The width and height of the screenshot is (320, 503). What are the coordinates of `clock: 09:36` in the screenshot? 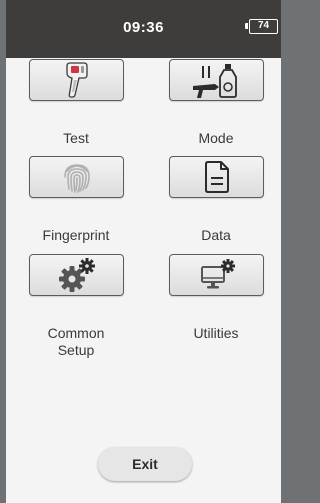 It's located at (143, 27).